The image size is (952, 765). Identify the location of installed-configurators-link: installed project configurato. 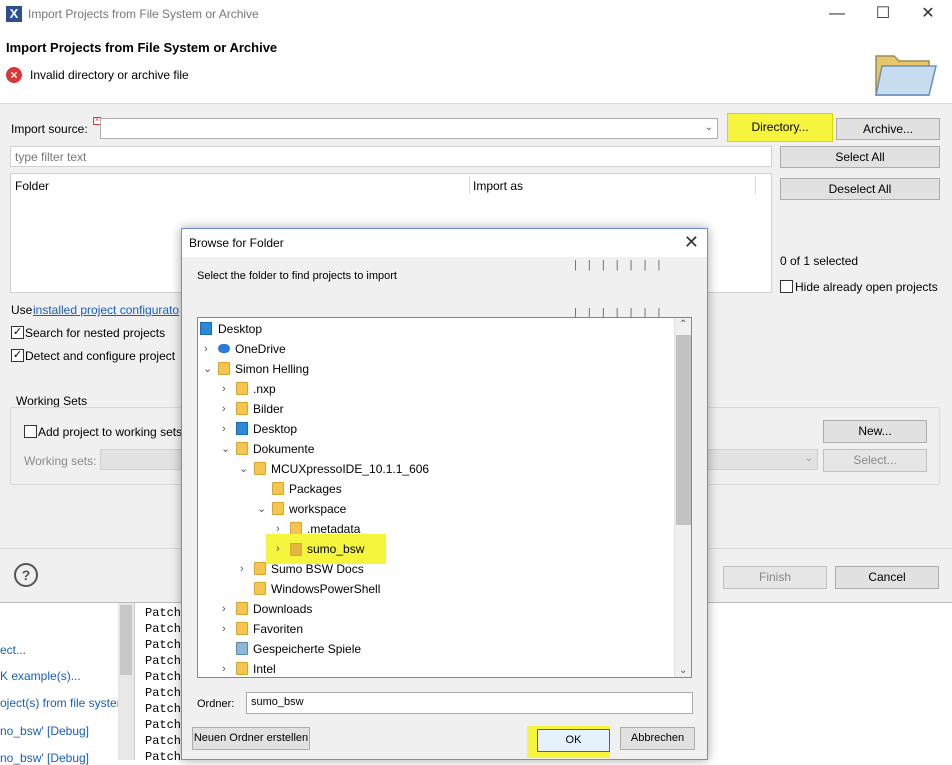
(106, 310).